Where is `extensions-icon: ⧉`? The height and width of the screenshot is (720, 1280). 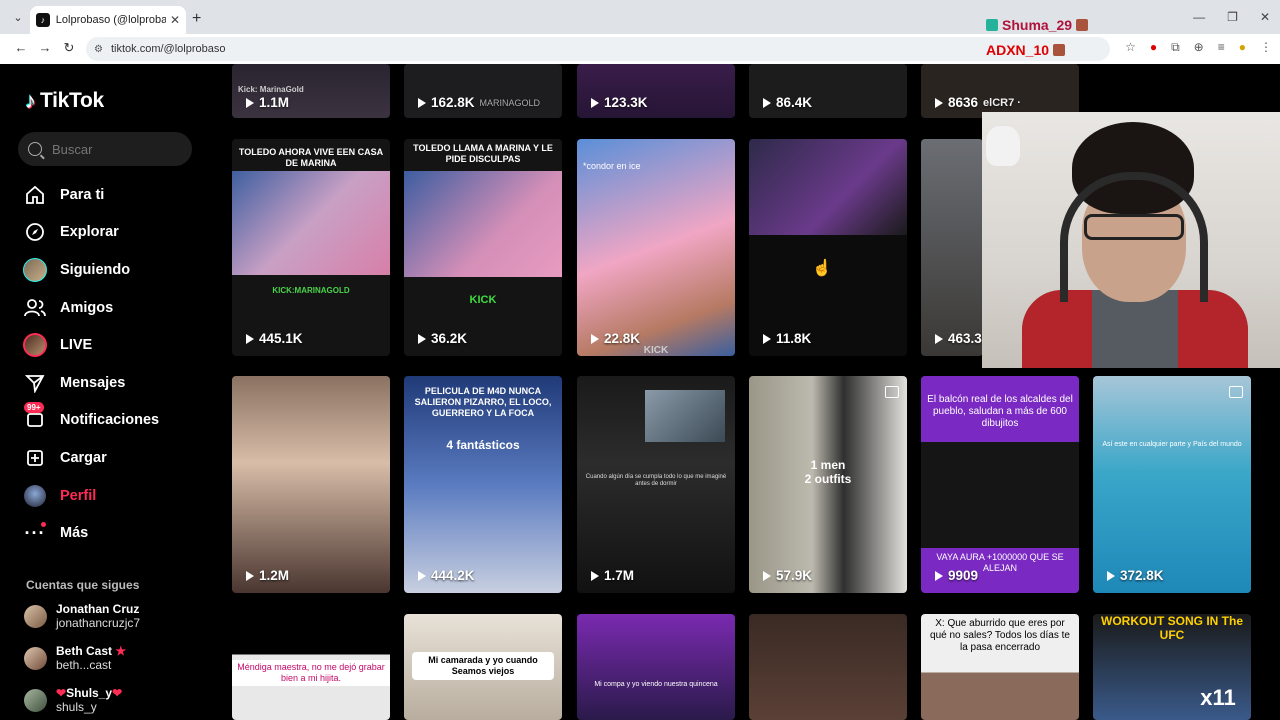
extensions-icon: ⧉ is located at coordinates (1175, 47).